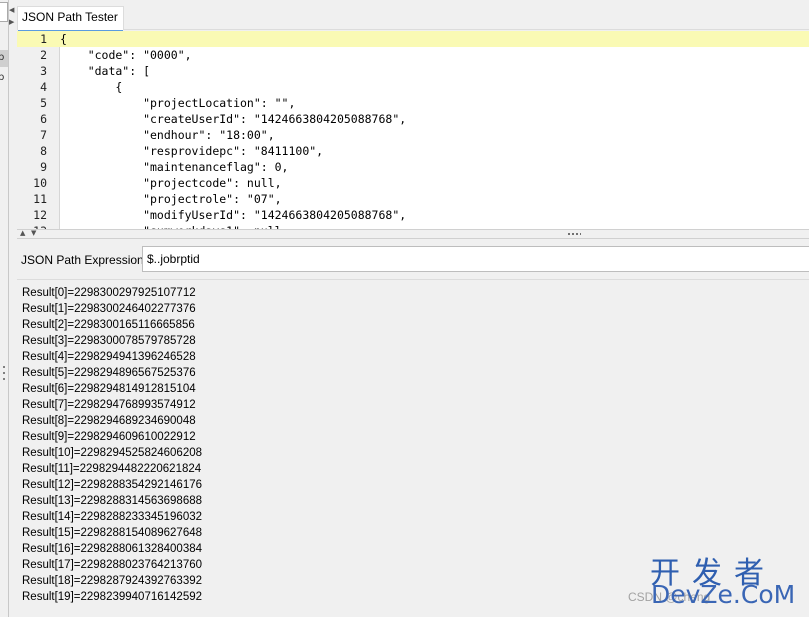 The height and width of the screenshot is (617, 809). What do you see at coordinates (413, 39) in the screenshot?
I see `code-line: 1{` at bounding box center [413, 39].